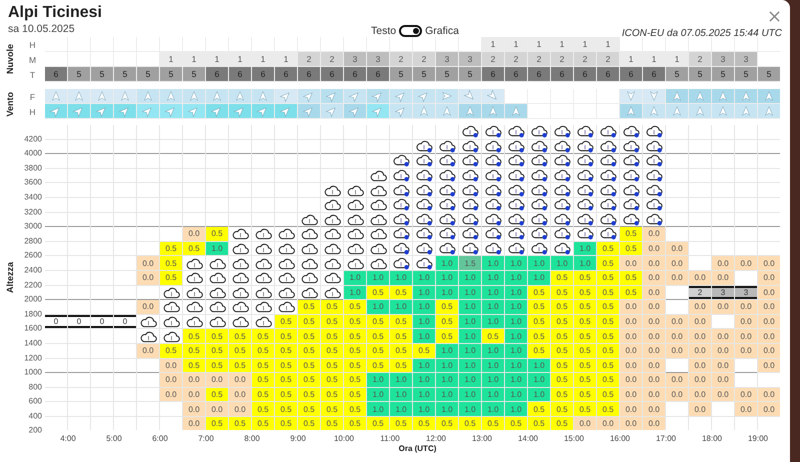  Describe the element at coordinates (482, 439) in the screenshot. I see `time-label: 13:00` at that location.